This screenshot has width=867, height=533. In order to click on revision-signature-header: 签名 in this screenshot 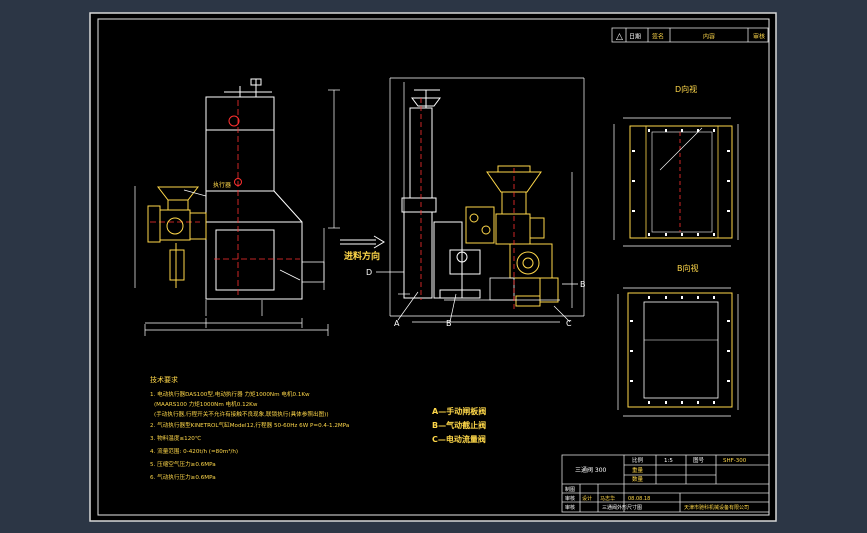, I will do `click(658, 37)`.